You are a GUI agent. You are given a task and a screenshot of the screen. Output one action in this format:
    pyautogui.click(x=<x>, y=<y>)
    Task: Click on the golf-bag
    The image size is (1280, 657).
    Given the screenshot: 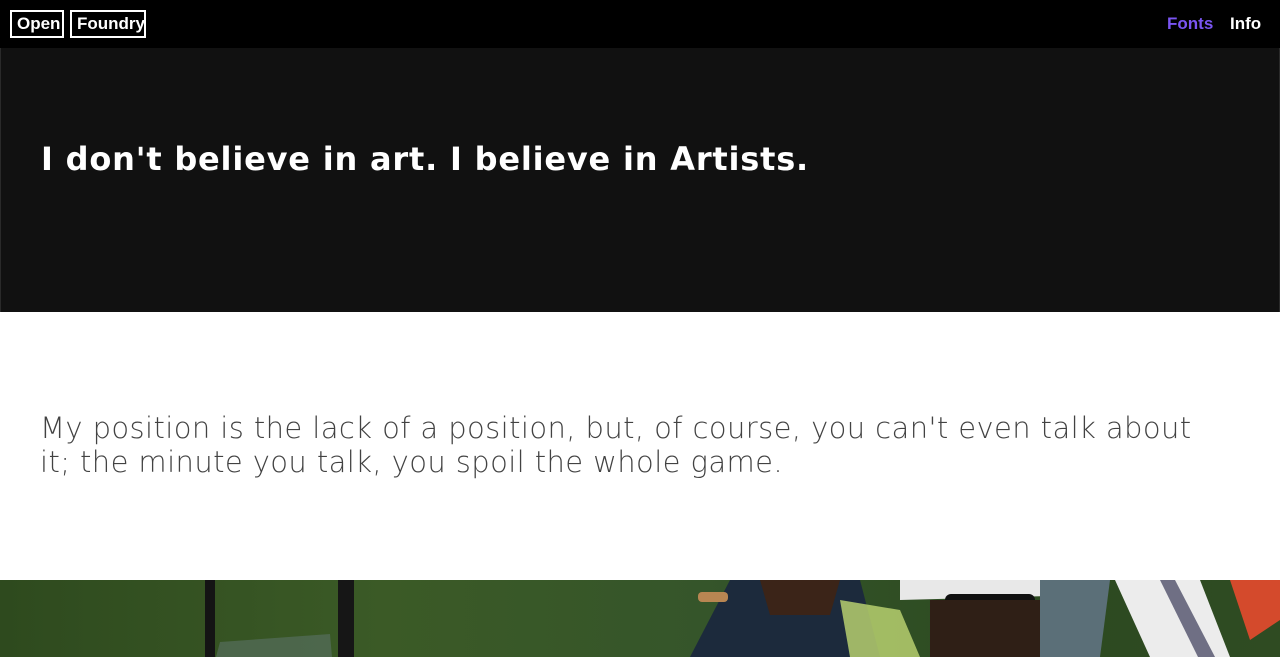 What is the action you would take?
    pyautogui.click(x=1075, y=618)
    